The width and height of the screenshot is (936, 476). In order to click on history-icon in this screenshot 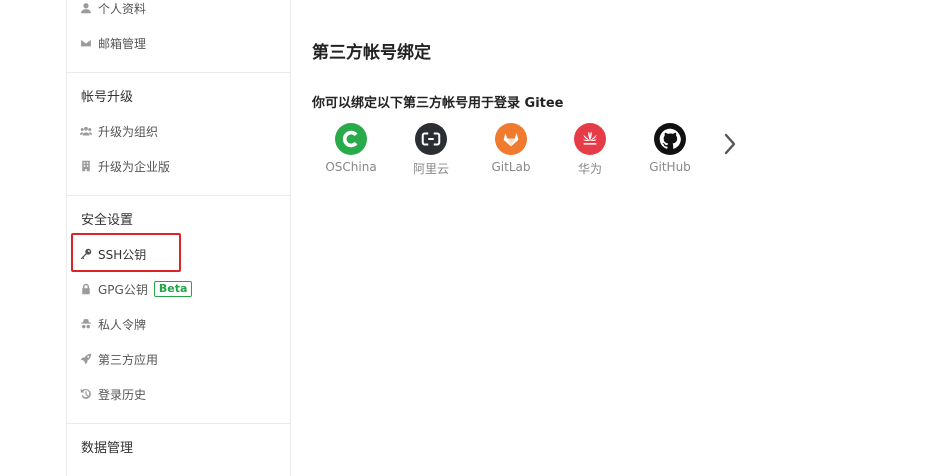, I will do `click(85, 394)`.